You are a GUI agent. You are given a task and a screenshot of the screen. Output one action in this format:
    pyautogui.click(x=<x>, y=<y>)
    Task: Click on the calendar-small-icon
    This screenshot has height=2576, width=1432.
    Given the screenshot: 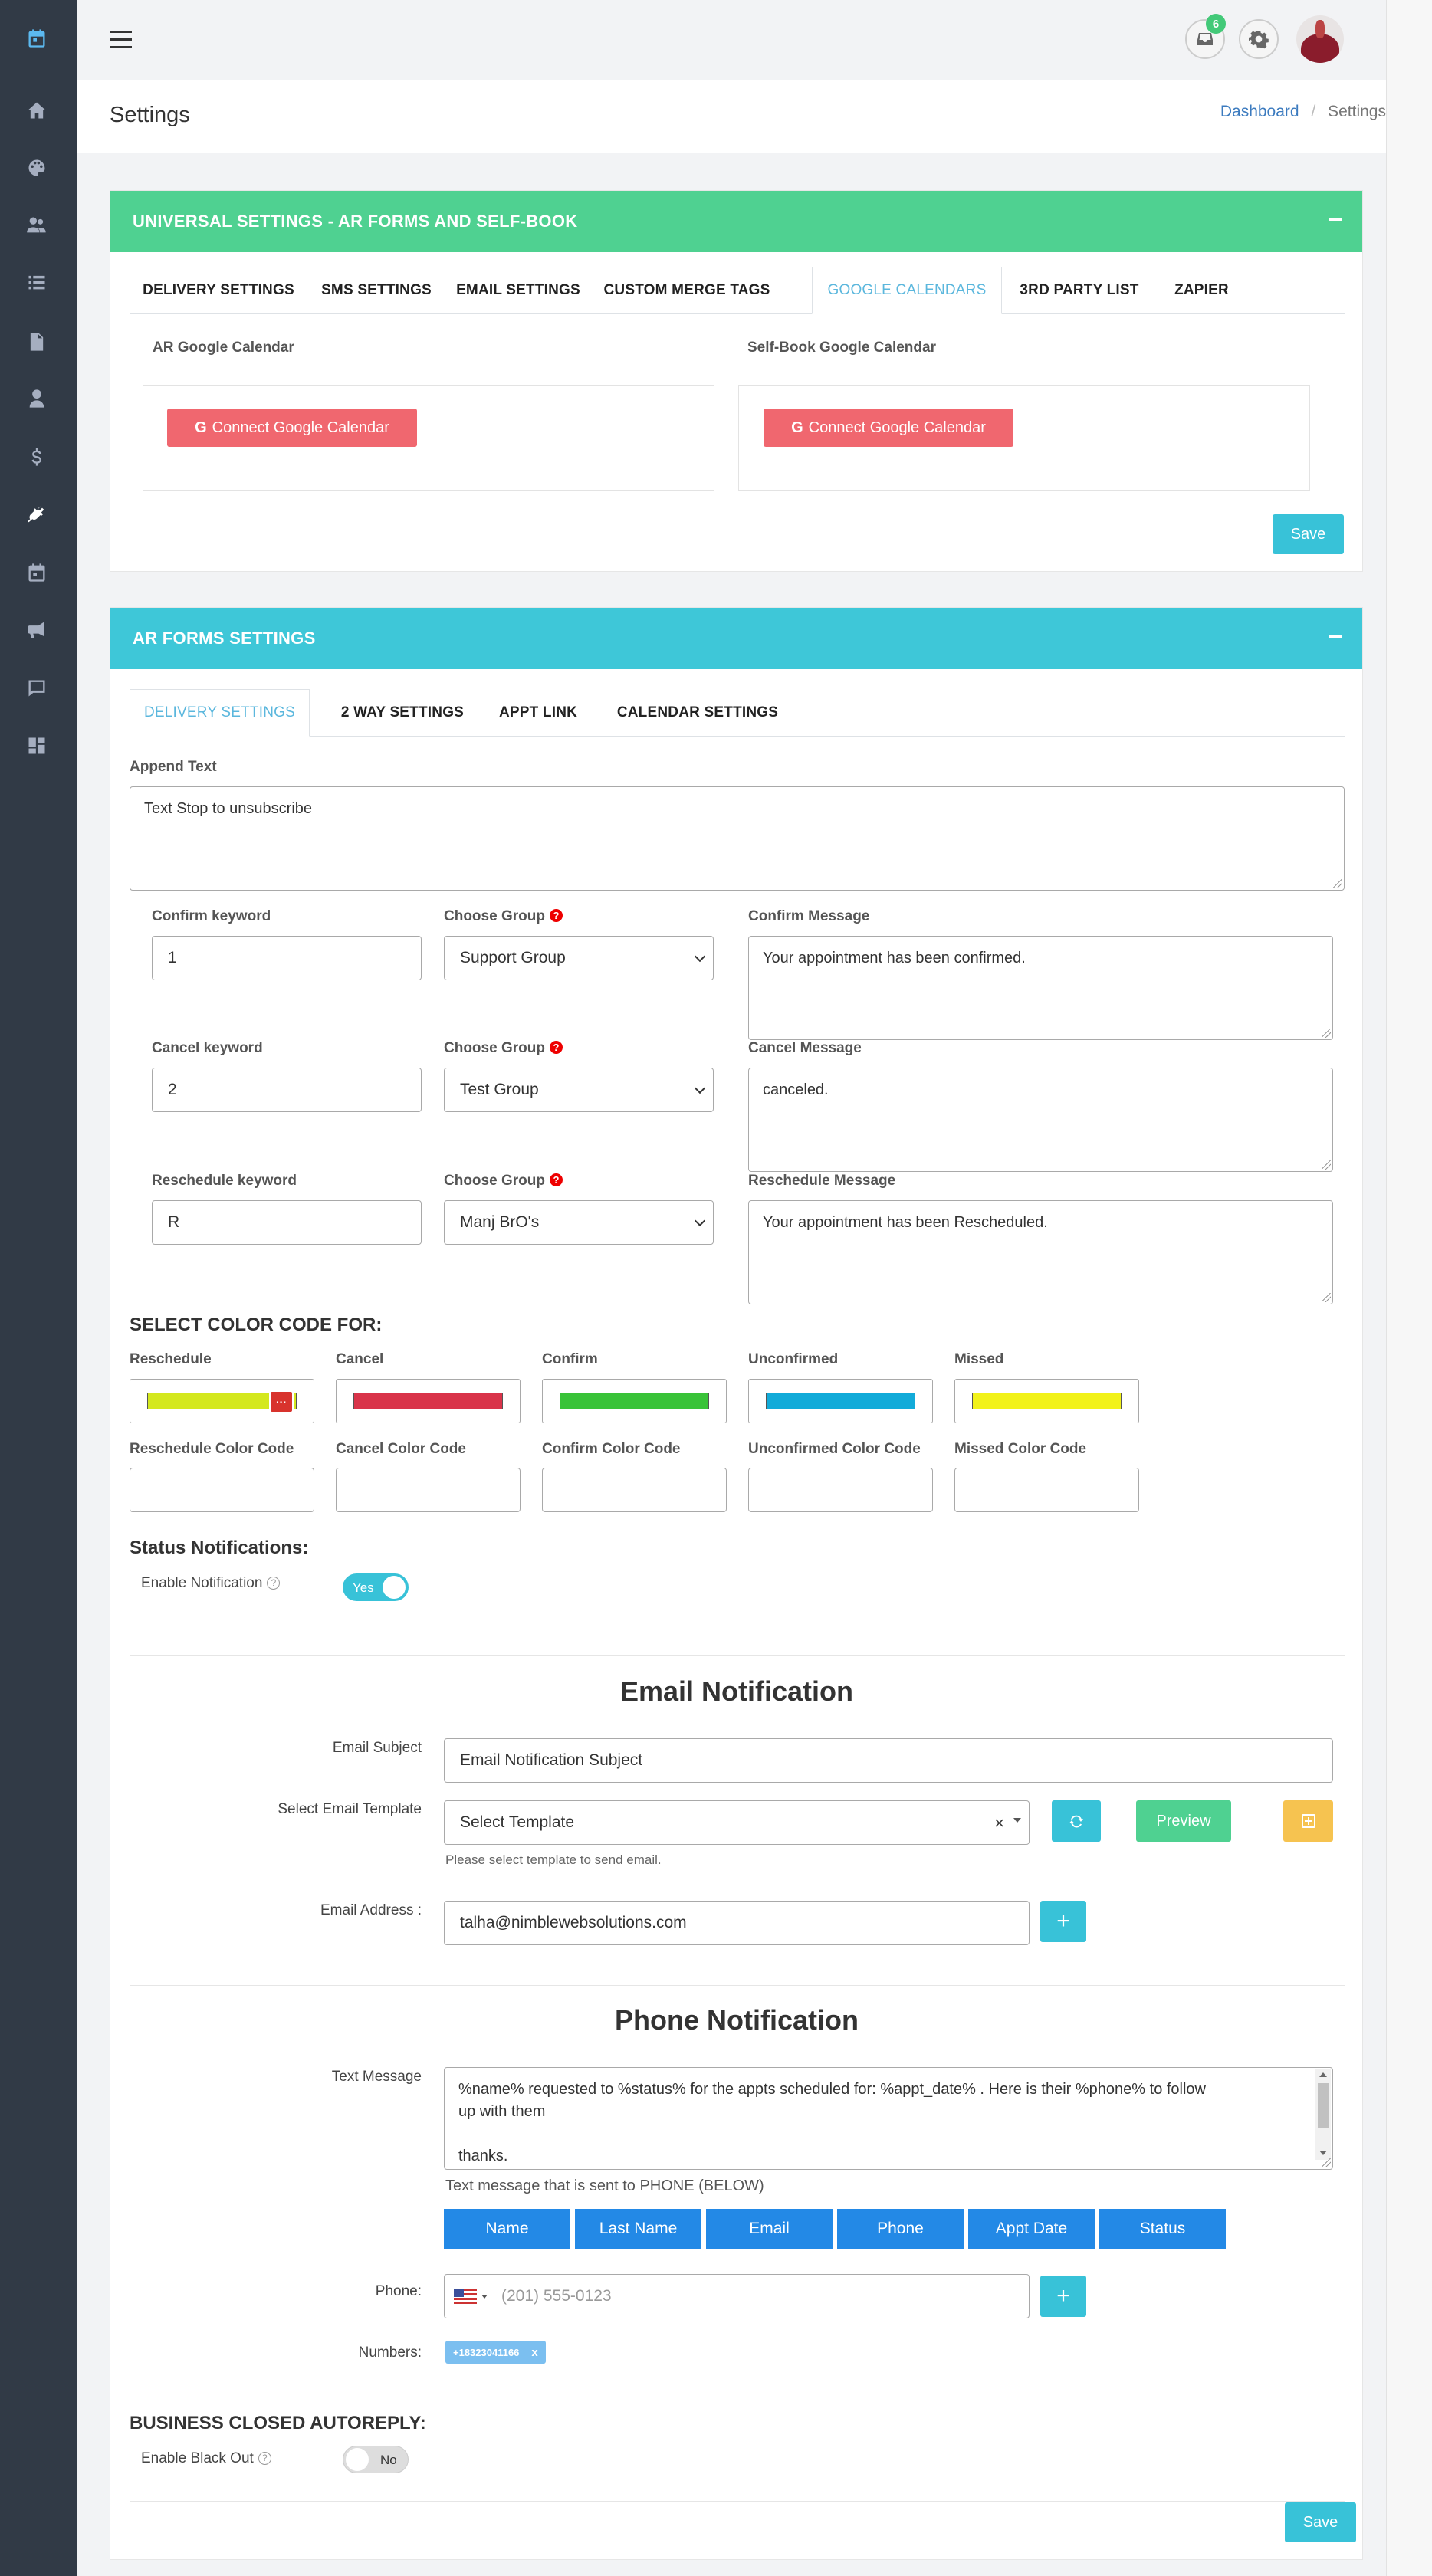 What is the action you would take?
    pyautogui.click(x=37, y=572)
    